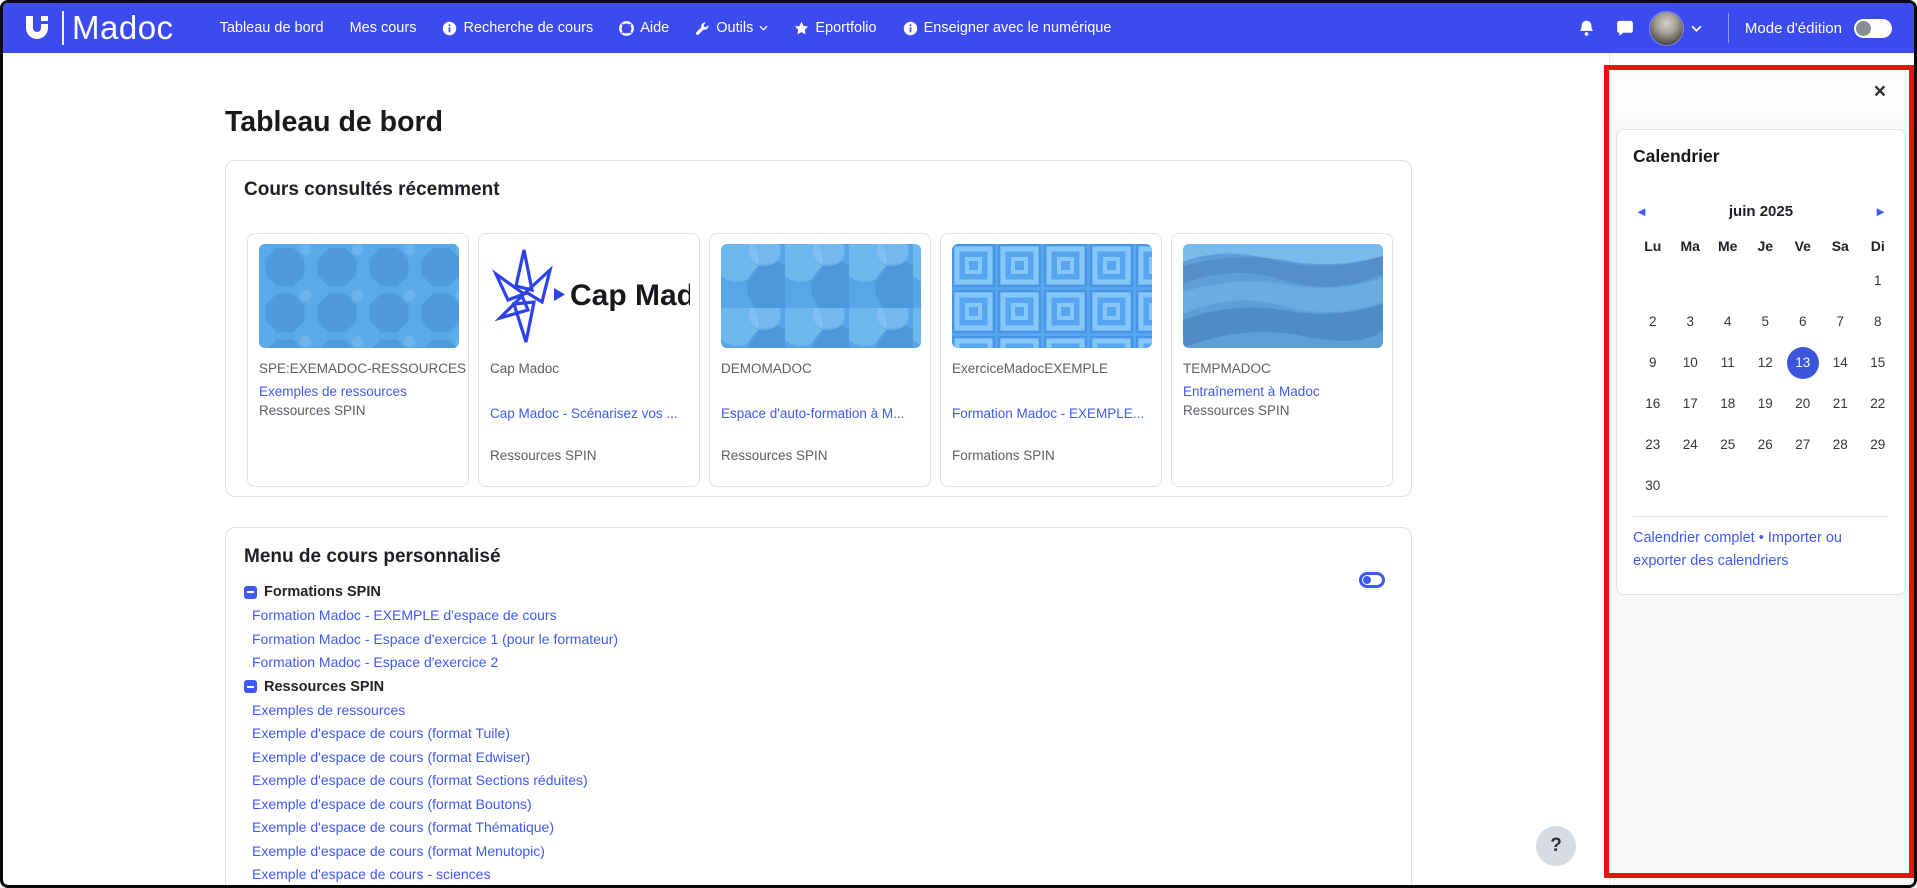 The image size is (1917, 888). Describe the element at coordinates (525, 368) in the screenshot. I see `course-category: Cap Madoc` at that location.